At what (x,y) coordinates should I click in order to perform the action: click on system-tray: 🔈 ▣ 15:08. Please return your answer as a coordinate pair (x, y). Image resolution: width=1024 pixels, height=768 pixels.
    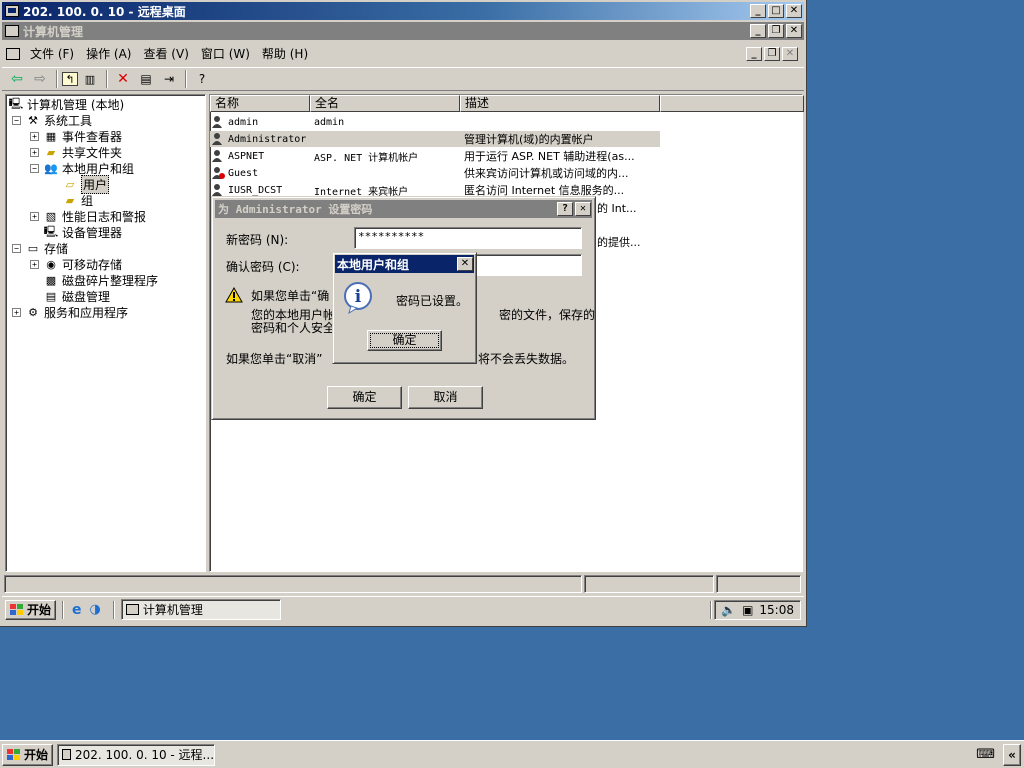
    Looking at the image, I should click on (757, 609).